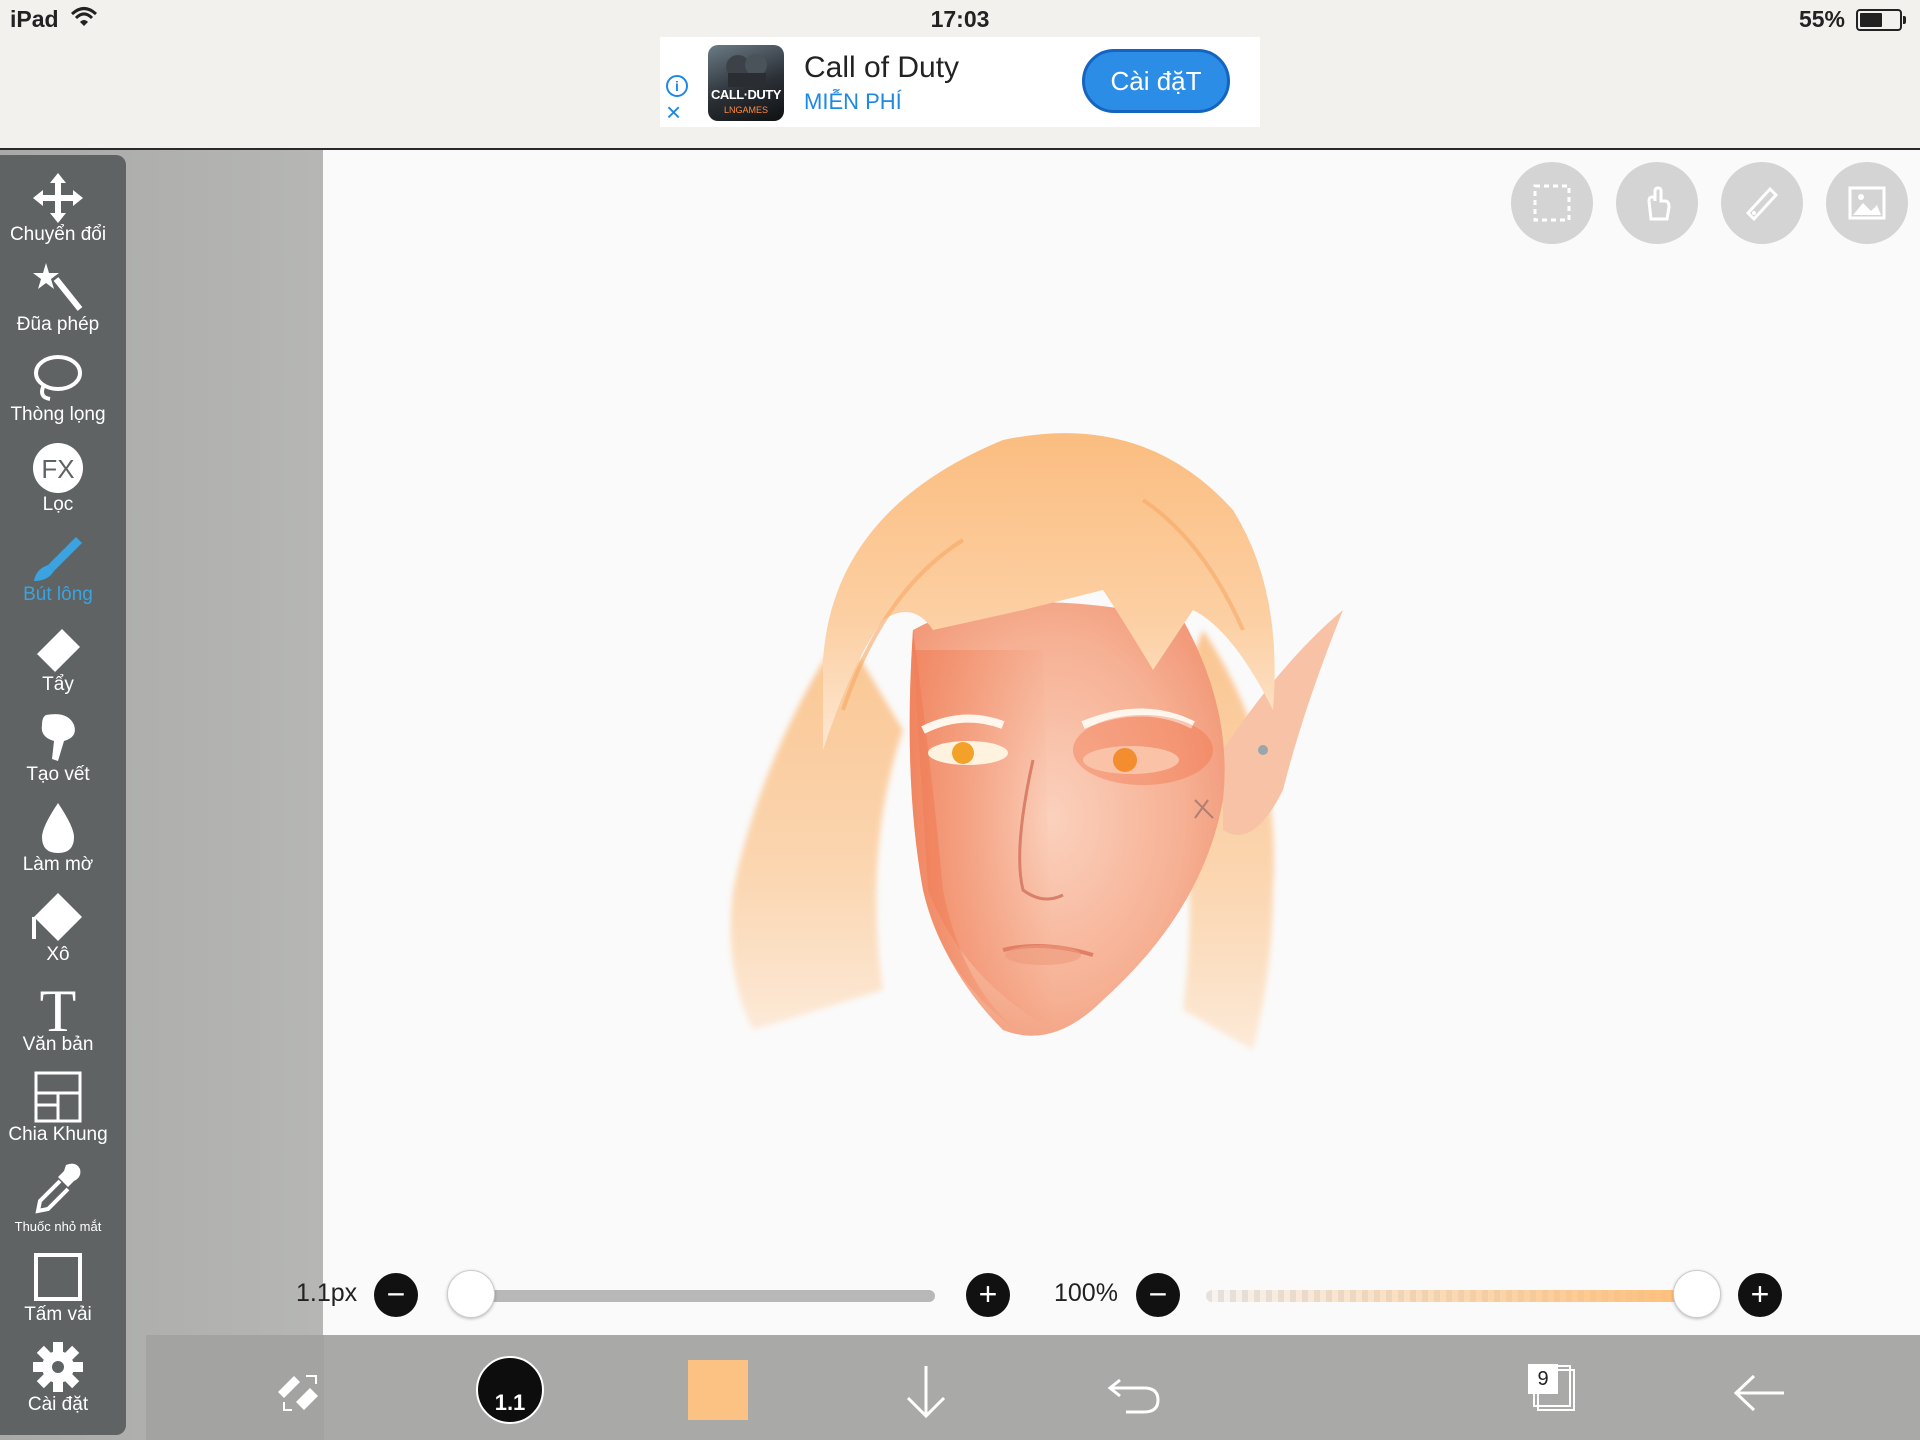 The width and height of the screenshot is (1920, 1440). Describe the element at coordinates (471, 1294) in the screenshot. I see `brush-size-slider-thumb` at that location.